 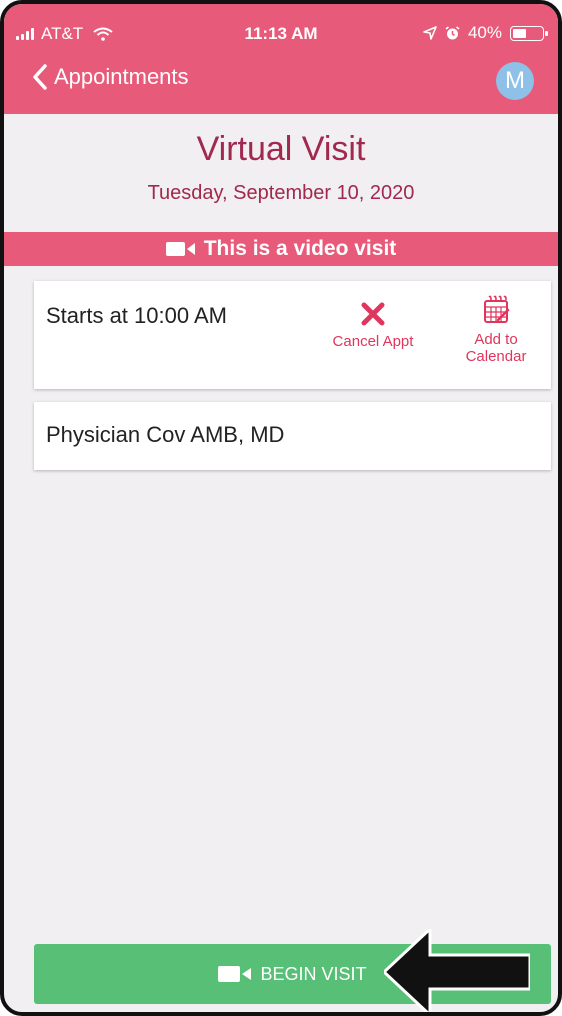 I want to click on battery-percent: 40%, so click(x=484, y=32).